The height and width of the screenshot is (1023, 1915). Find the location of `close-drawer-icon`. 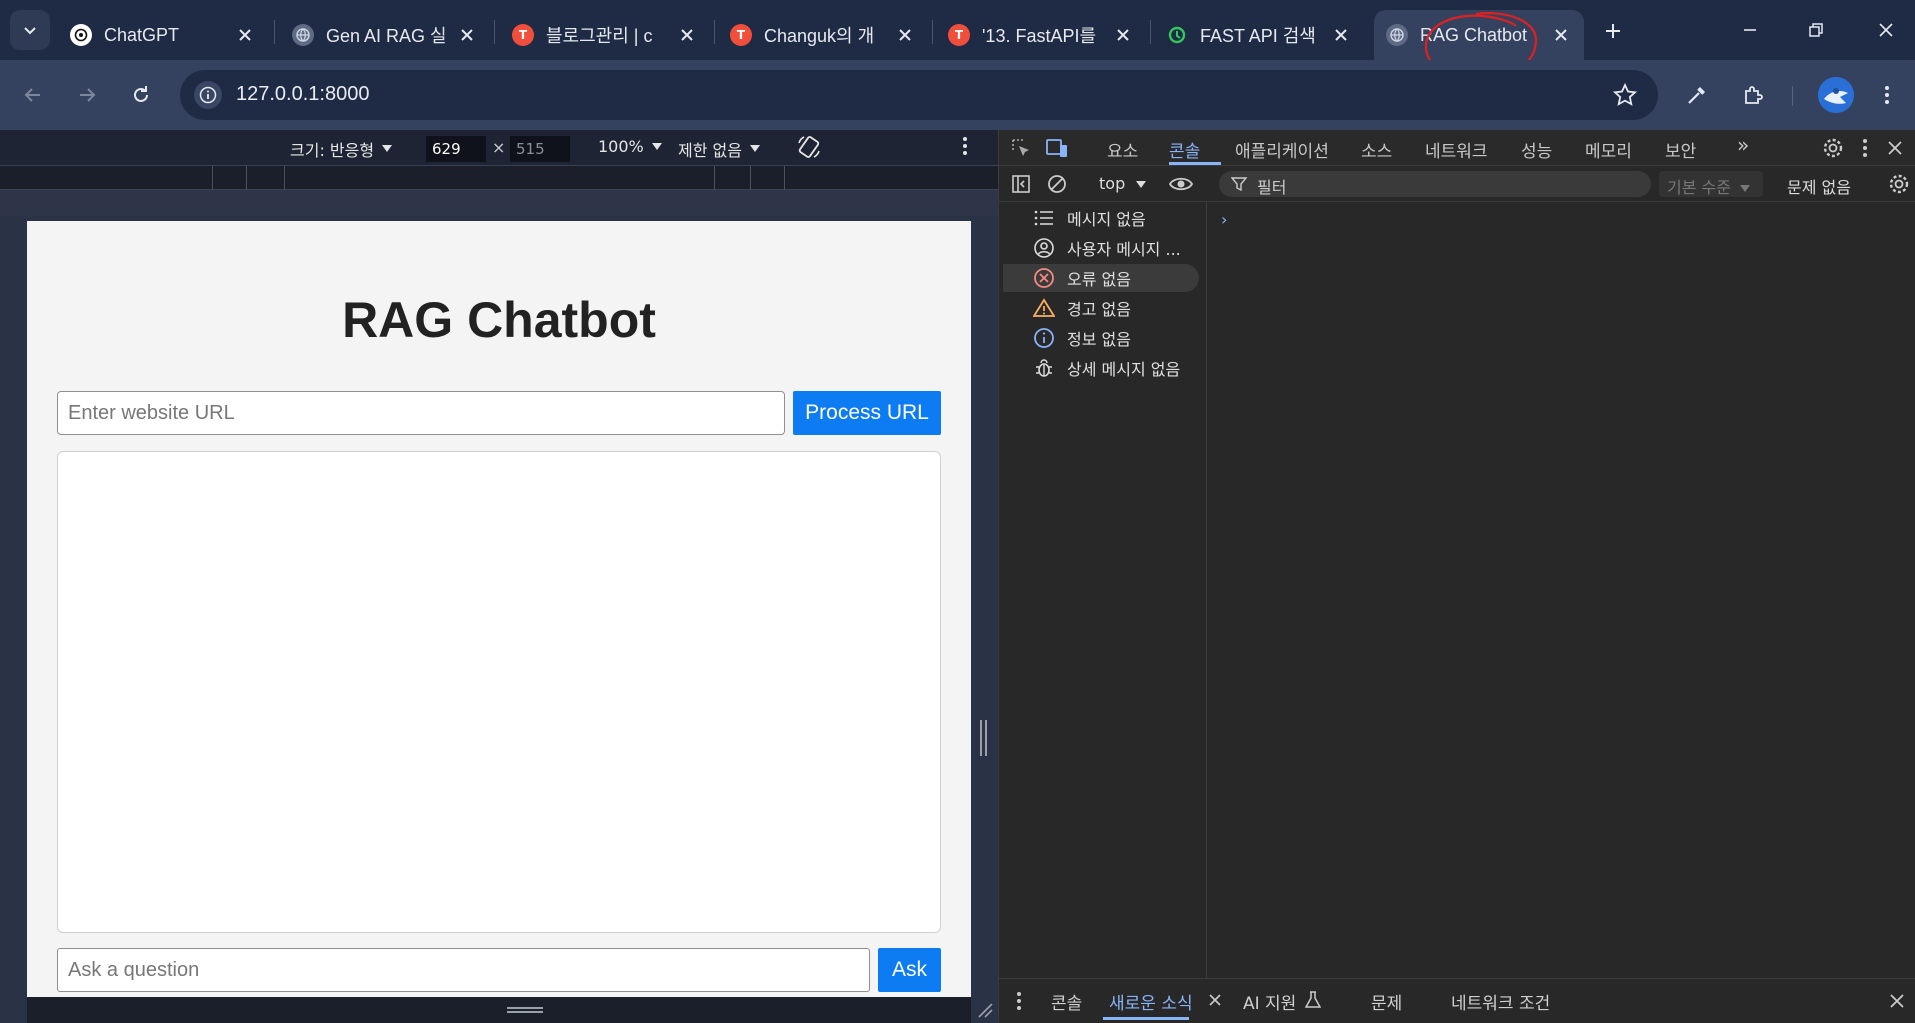

close-drawer-icon is located at coordinates (1897, 1001).